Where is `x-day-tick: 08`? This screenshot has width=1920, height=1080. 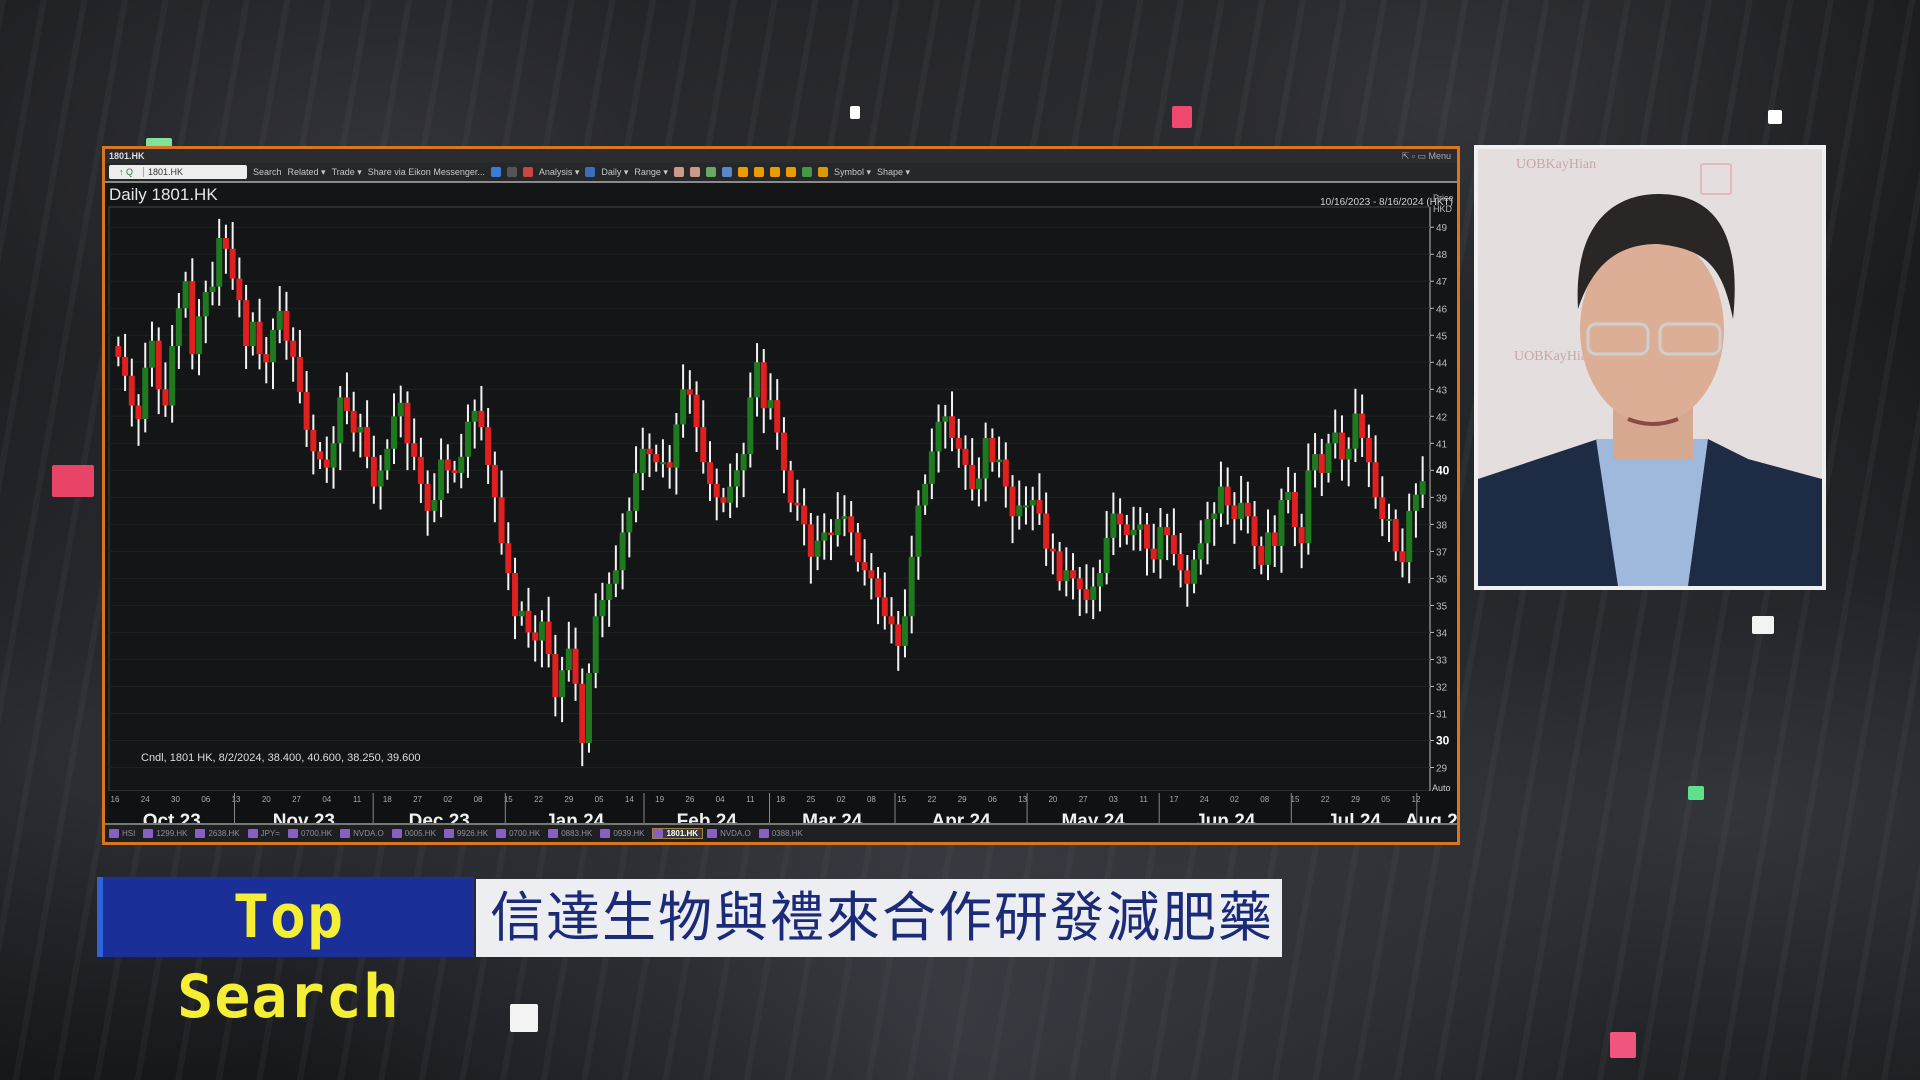
x-day-tick: 08 is located at coordinates (871, 799).